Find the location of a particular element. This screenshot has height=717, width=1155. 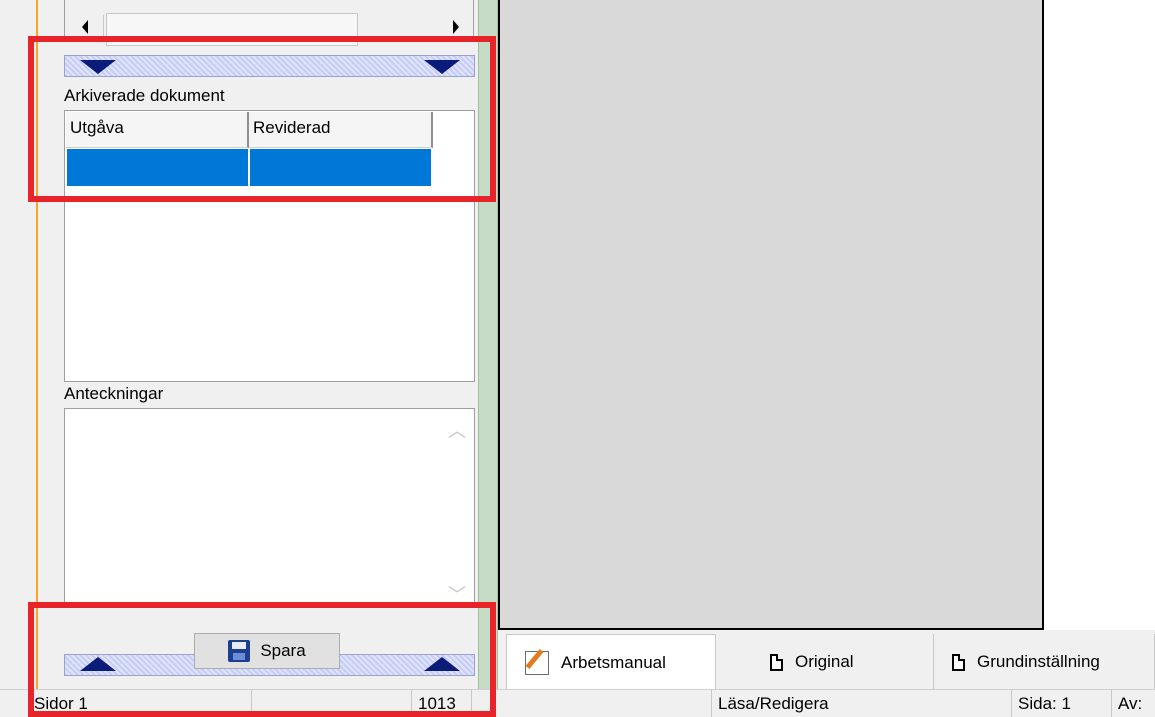

edit-page-icon is located at coordinates (537, 662).